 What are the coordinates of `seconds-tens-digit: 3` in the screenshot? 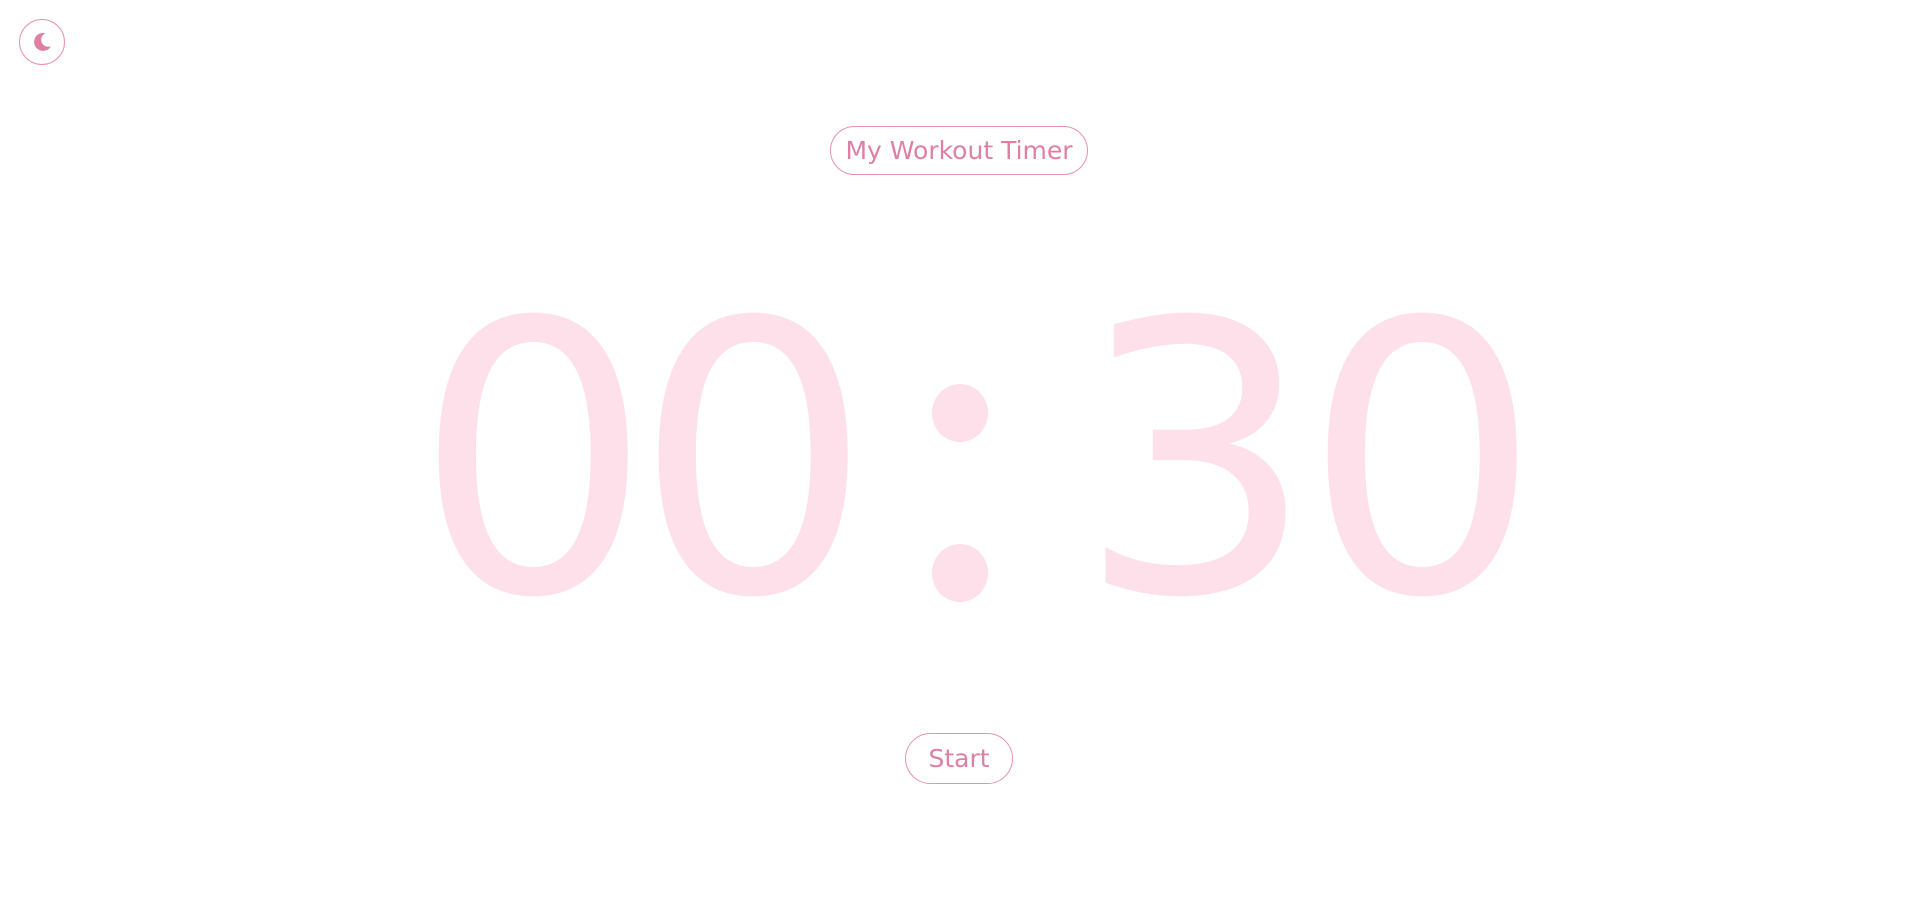 It's located at (1196, 462).